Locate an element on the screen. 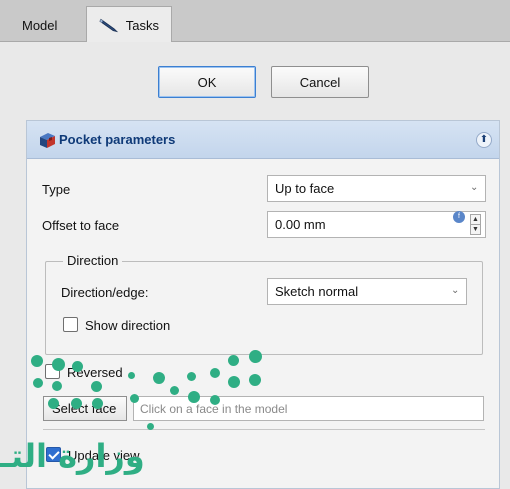 Image resolution: width=510 pixels, height=489 pixels. dialog-button-row: OK Cancel is located at coordinates (255, 83).